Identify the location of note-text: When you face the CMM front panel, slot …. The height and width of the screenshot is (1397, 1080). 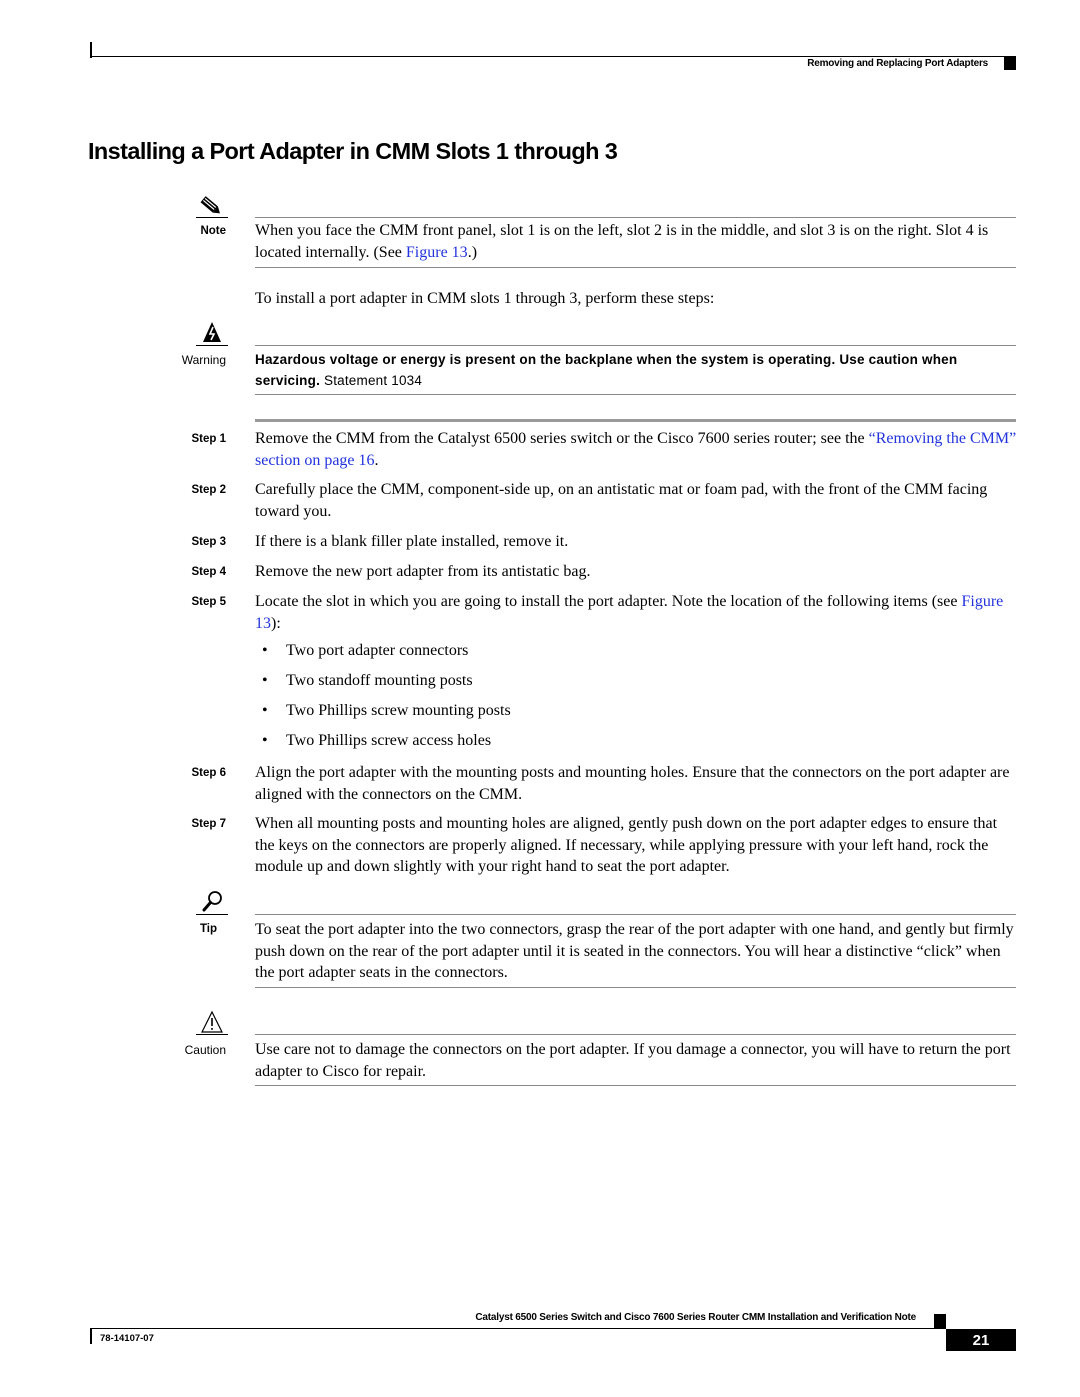
(622, 241).